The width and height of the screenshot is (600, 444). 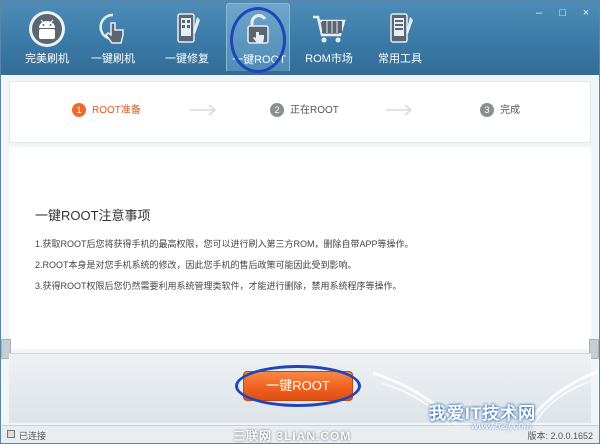 I want to click on nav-label: 完美刷机, so click(x=47, y=59).